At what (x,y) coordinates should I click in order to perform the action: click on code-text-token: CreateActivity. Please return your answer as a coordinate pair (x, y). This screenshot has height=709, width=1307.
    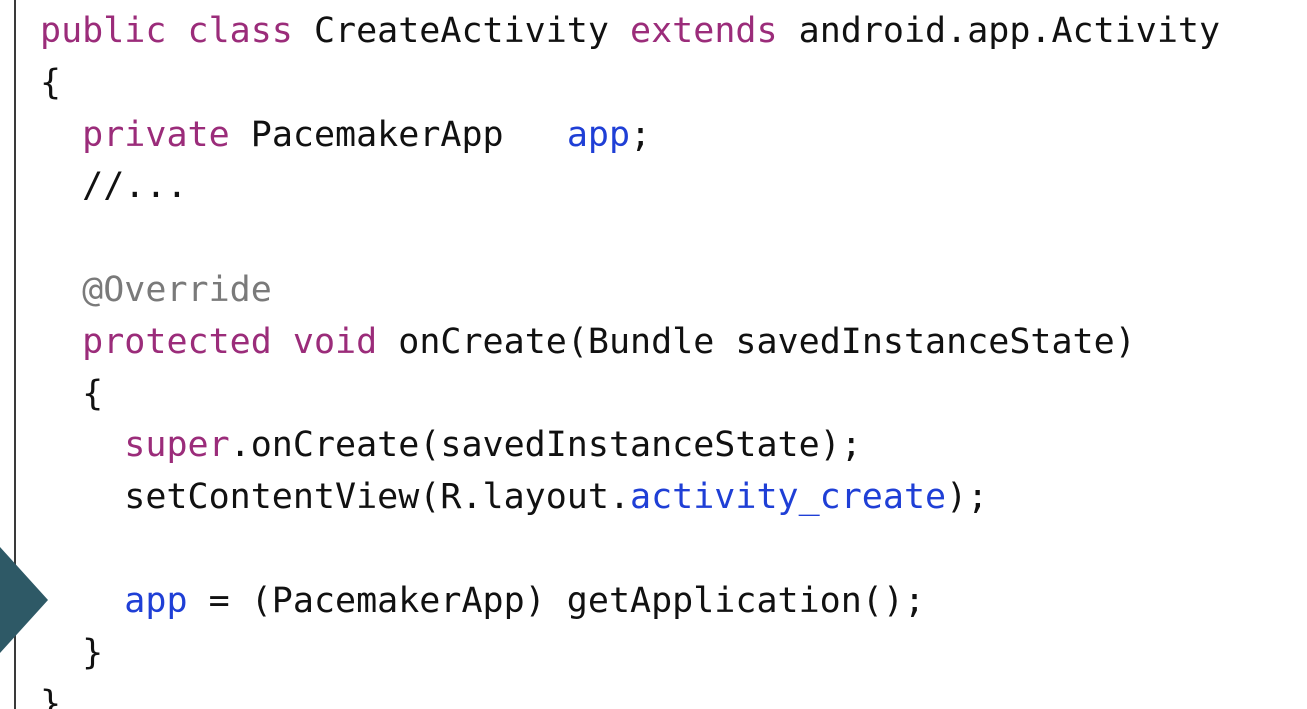
    Looking at the image, I should click on (461, 31).